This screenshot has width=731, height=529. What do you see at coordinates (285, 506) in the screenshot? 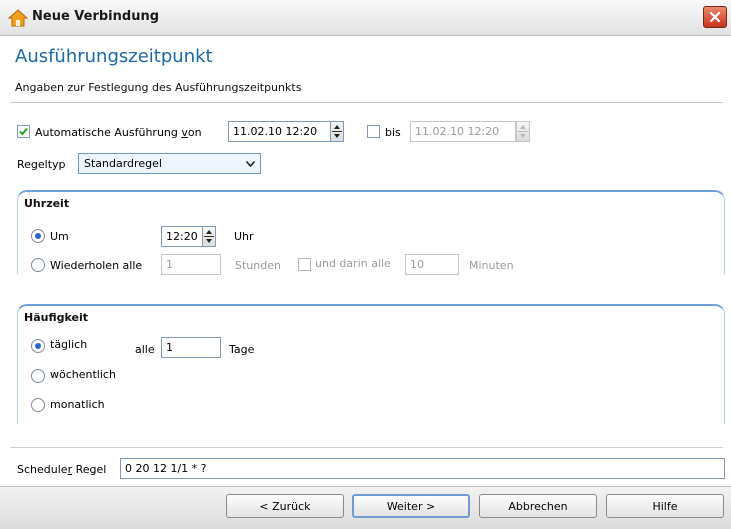
I see `back-button: < Zurück` at bounding box center [285, 506].